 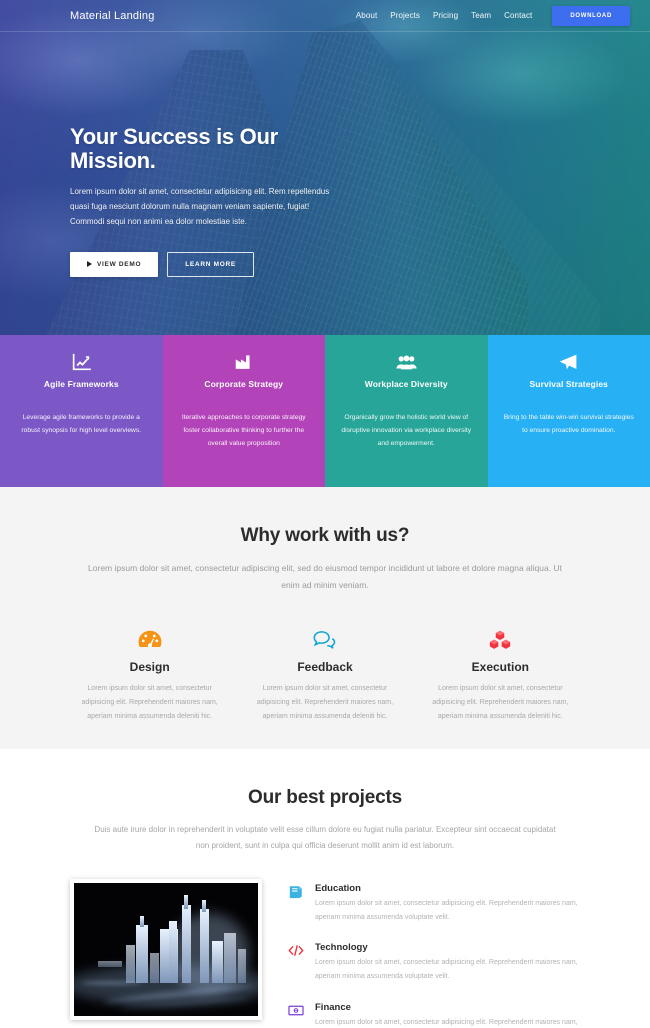 I want to click on hero-buttons: VIEW DEMO LEARN MORE, so click(x=215, y=264).